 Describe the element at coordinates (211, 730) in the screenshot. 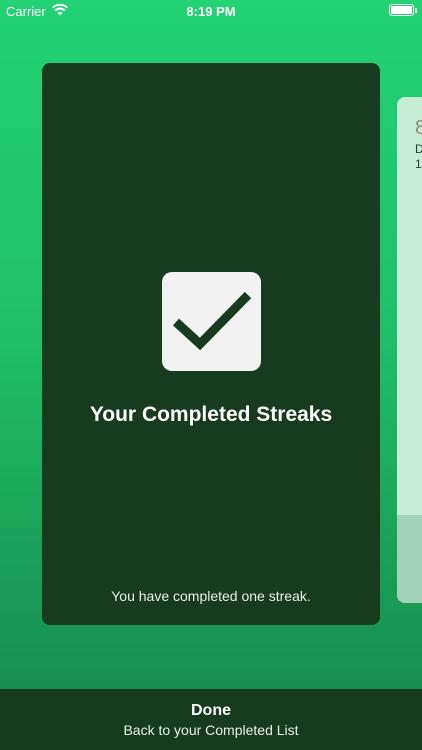

I see `done-subtitle: Back to your Completed List` at that location.